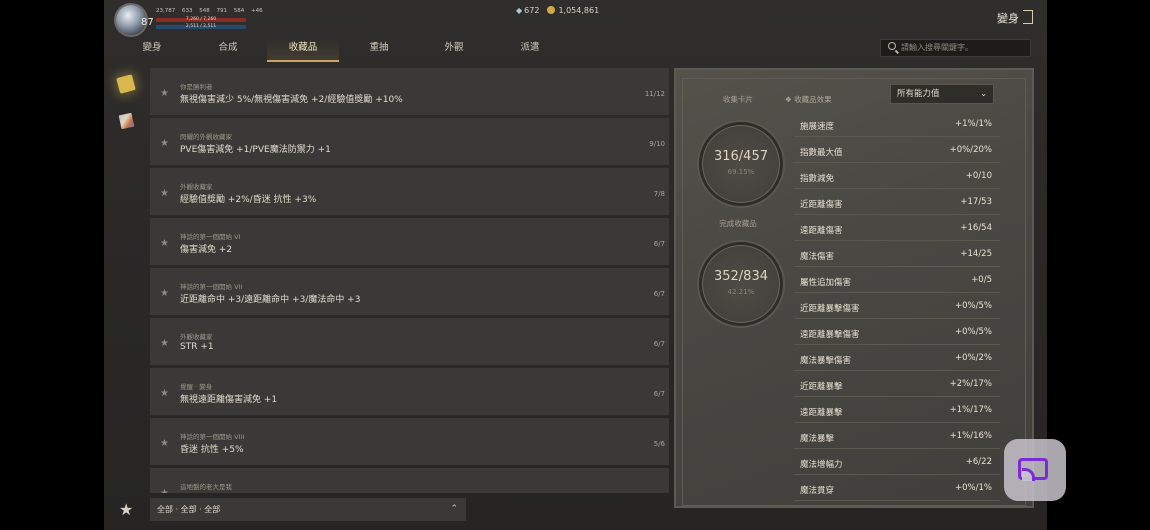 This screenshot has height=530, width=1150. Describe the element at coordinates (409, 342) in the screenshot. I see `list-item: ★ 外觀收藏家 STR +1 6/7` at that location.